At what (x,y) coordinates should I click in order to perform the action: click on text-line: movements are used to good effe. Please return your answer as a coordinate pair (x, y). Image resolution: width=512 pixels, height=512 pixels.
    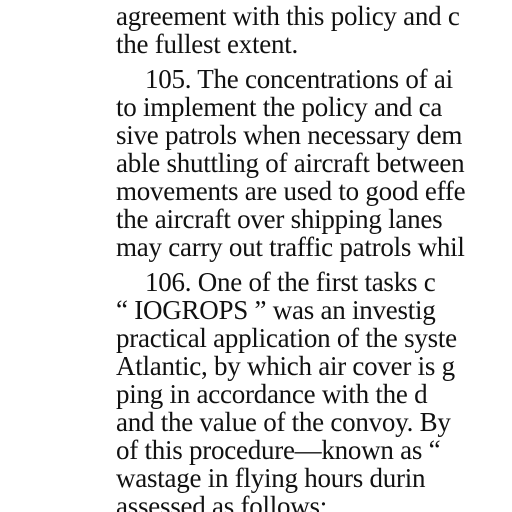
    Looking at the image, I should click on (291, 191).